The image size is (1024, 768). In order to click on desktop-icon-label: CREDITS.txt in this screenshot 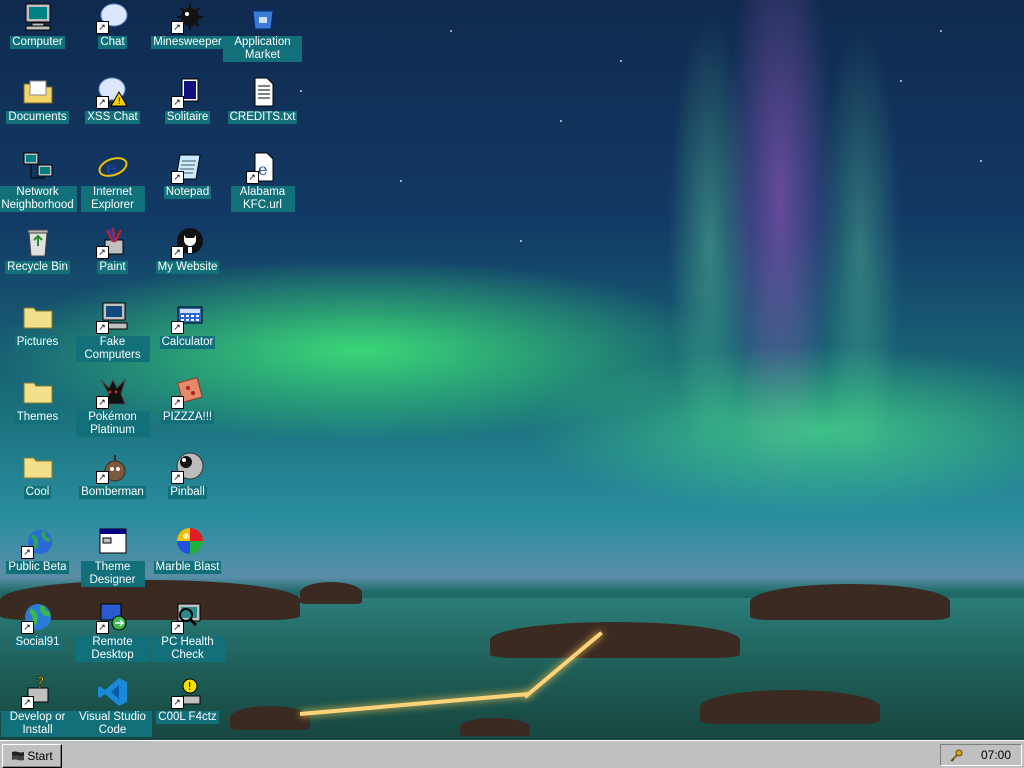, I will do `click(262, 117)`.